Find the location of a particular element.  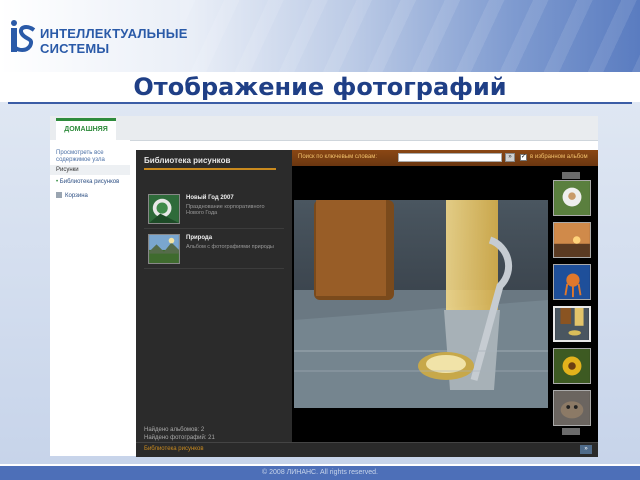

album-name: Природа is located at coordinates (199, 238).